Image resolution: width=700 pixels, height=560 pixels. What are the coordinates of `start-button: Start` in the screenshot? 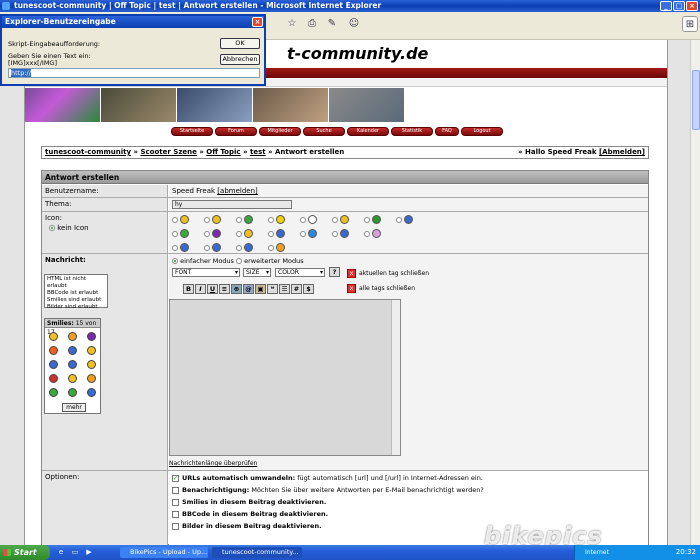 It's located at (25, 552).